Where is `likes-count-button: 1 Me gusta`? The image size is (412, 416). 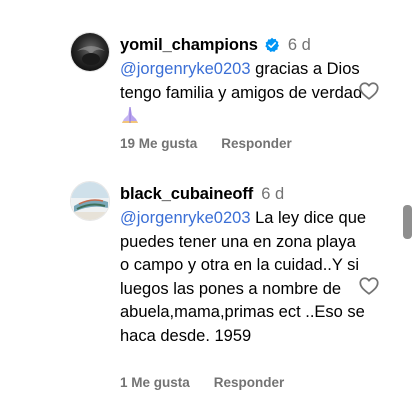 likes-count-button: 1 Me gusta is located at coordinates (155, 382).